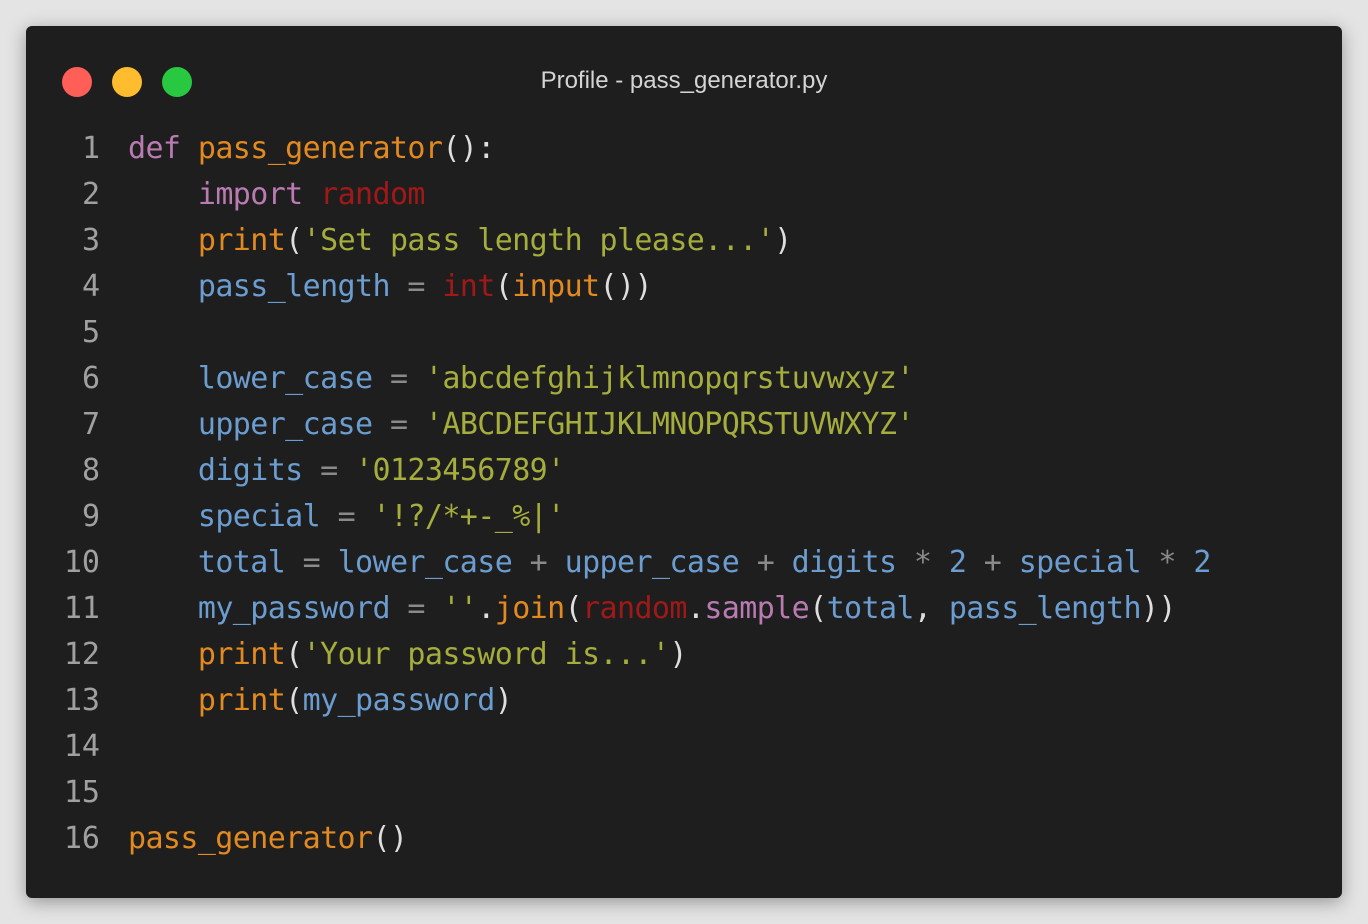 The width and height of the screenshot is (1368, 924). Describe the element at coordinates (320, 148) in the screenshot. I see `code-token: pass_generator` at that location.